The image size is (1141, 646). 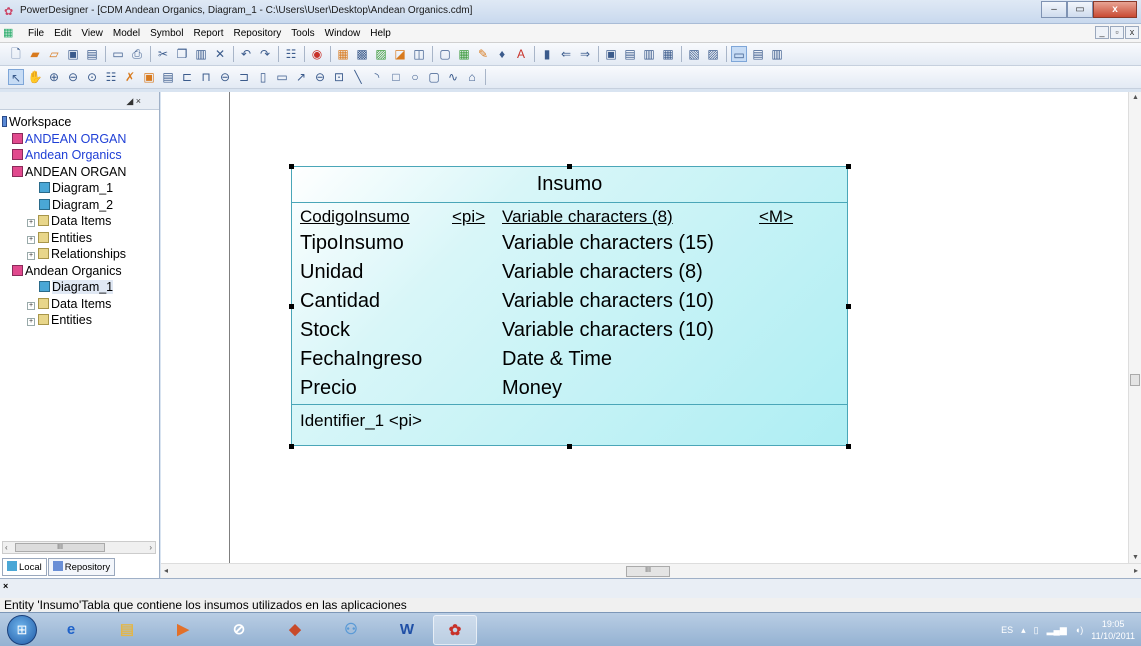 I want to click on network-icon: ▂▄▆, so click(x=1057, y=630).